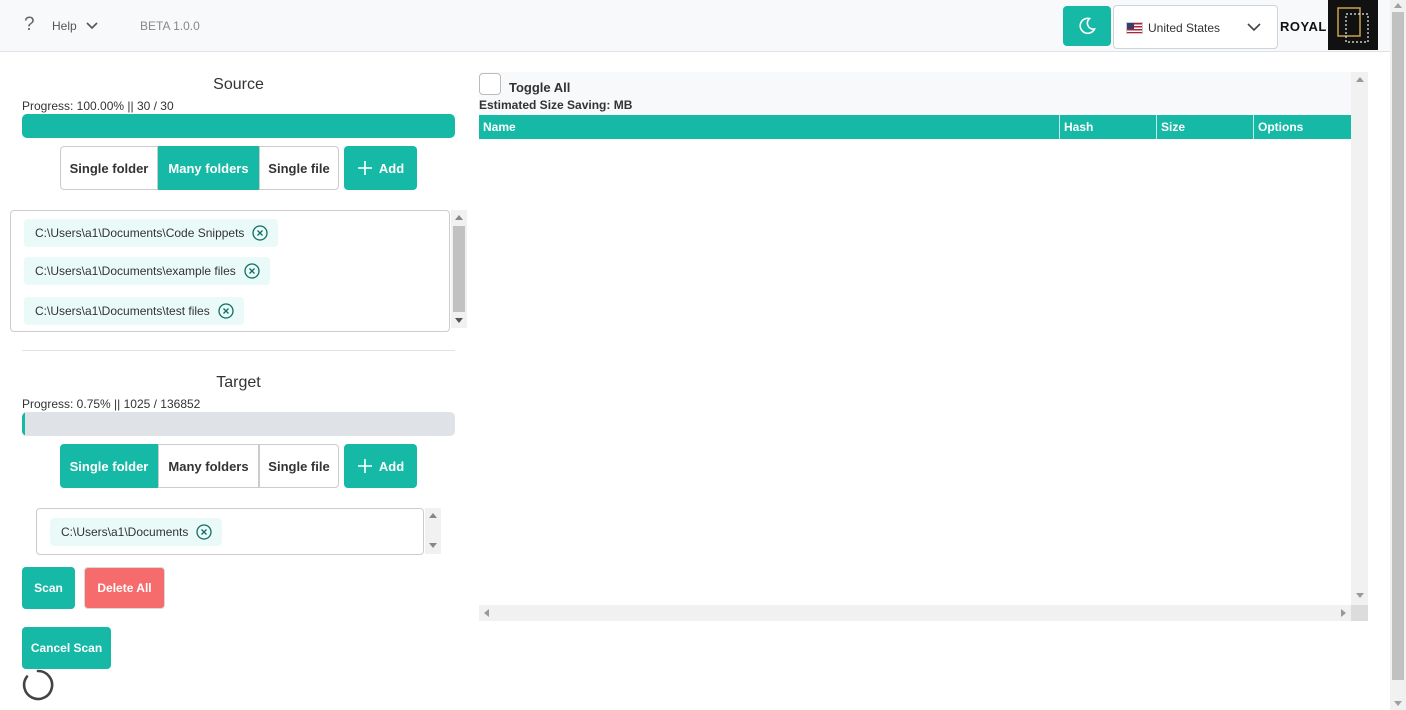  I want to click on scrollbar-corner, so click(1359, 613).